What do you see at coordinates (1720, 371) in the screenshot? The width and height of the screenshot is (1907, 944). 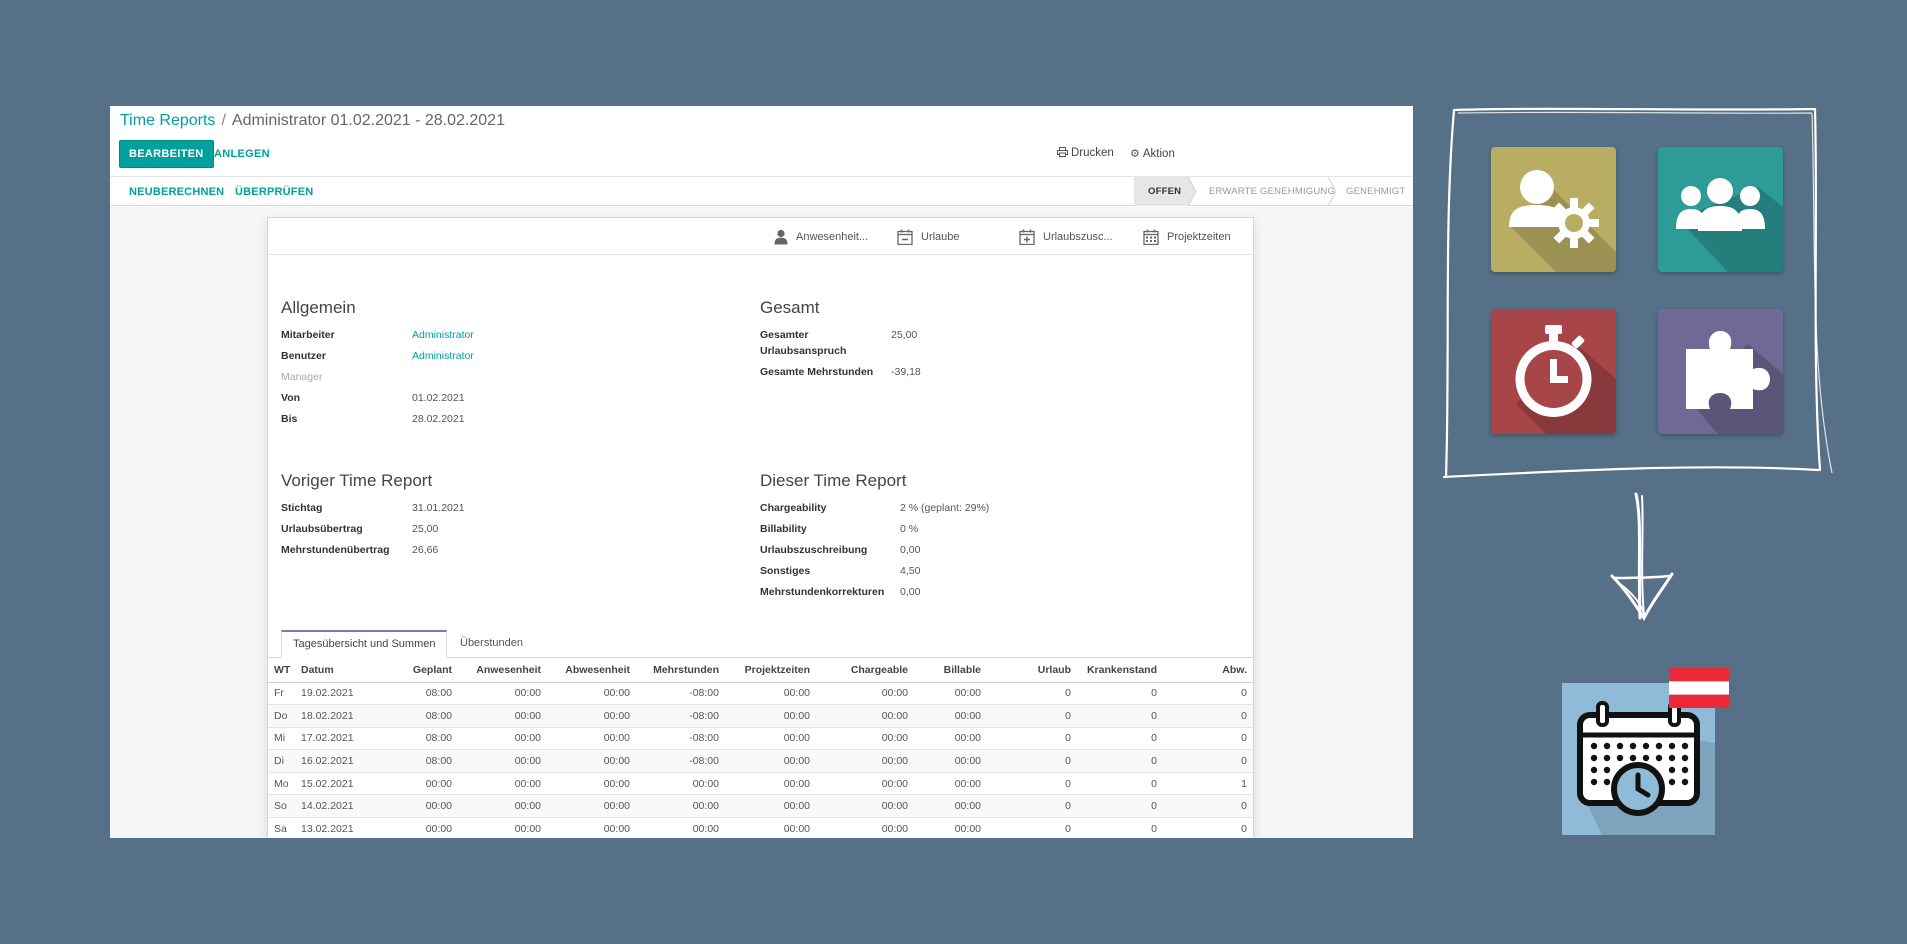 I see `apps-app-tile` at bounding box center [1720, 371].